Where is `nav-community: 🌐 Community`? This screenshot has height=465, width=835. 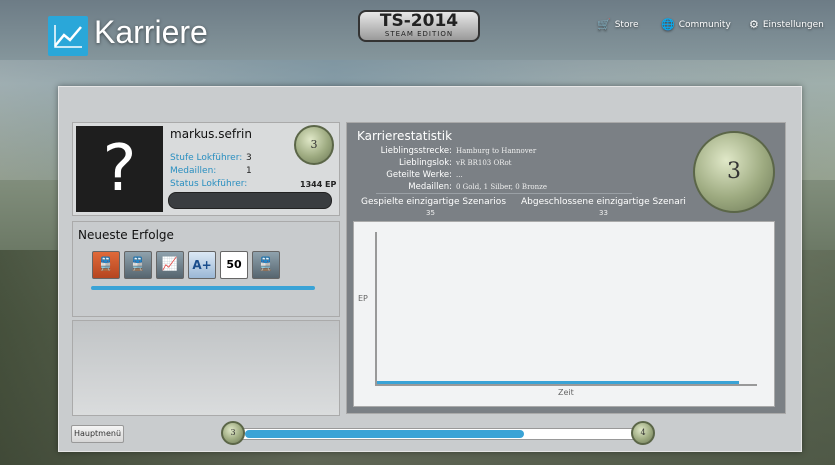
nav-community: 🌐 Community is located at coordinates (696, 24).